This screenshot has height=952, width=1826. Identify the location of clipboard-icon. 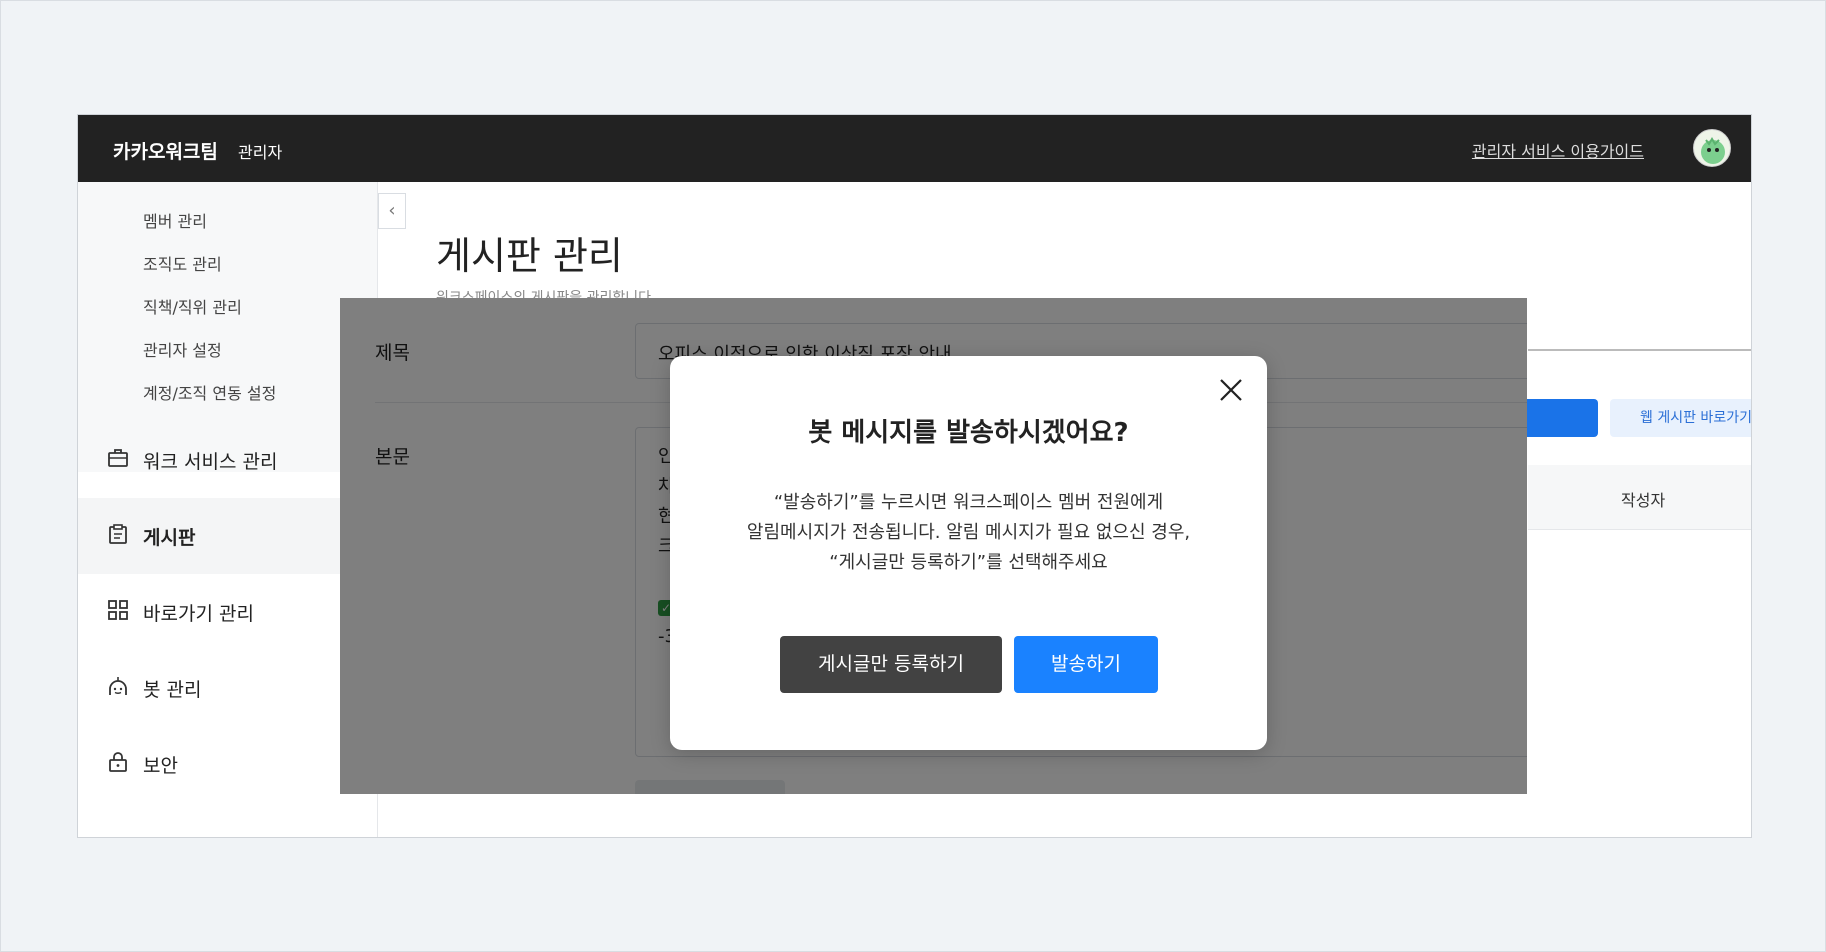
(118, 534).